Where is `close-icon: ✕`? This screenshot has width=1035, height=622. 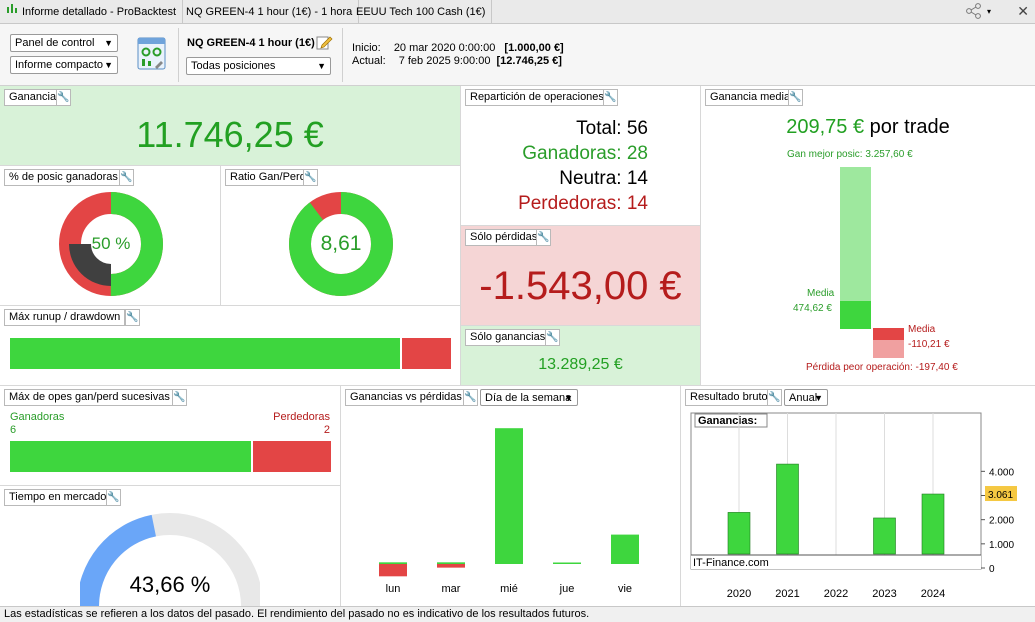 close-icon: ✕ is located at coordinates (1023, 11).